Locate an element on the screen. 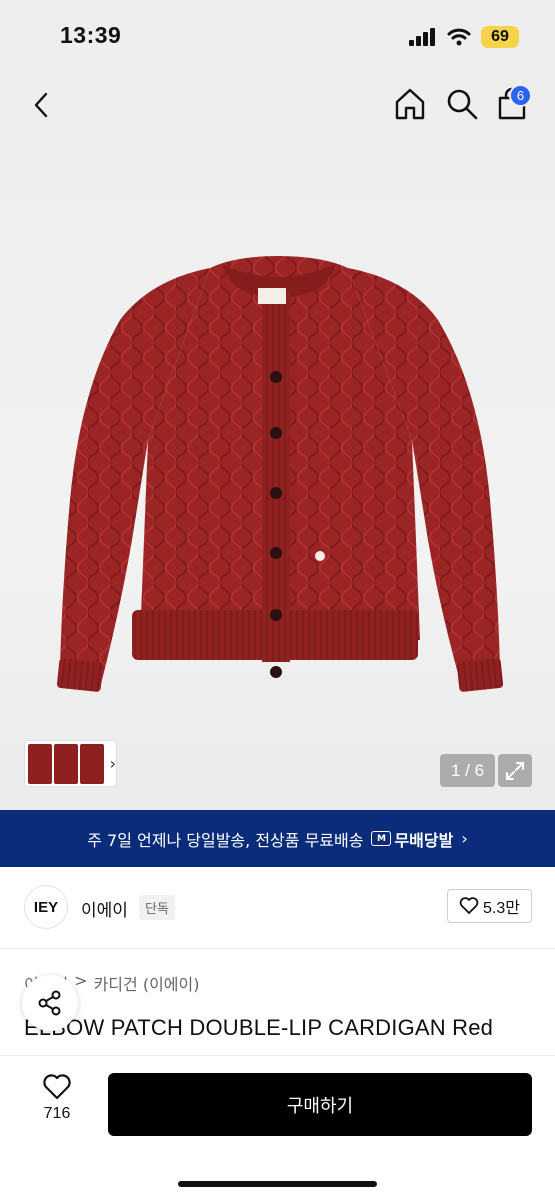 Image resolution: width=555 pixels, height=1200 pixels. shipping-banner: 주 7일 언제나 당일발송, 전상품 무료배송 M 무배당발 › is located at coordinates (277, 838).